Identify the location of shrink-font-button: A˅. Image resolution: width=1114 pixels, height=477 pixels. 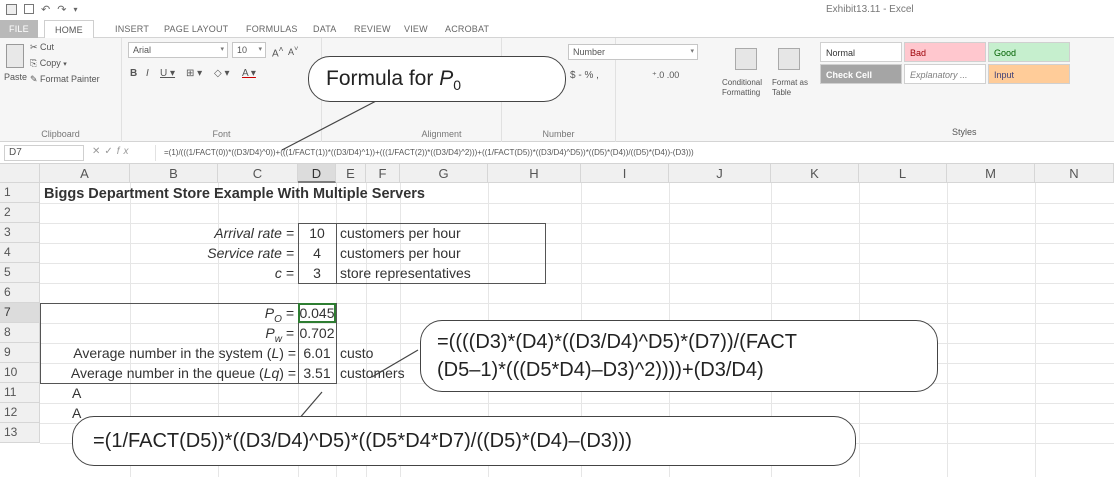
(293, 50).